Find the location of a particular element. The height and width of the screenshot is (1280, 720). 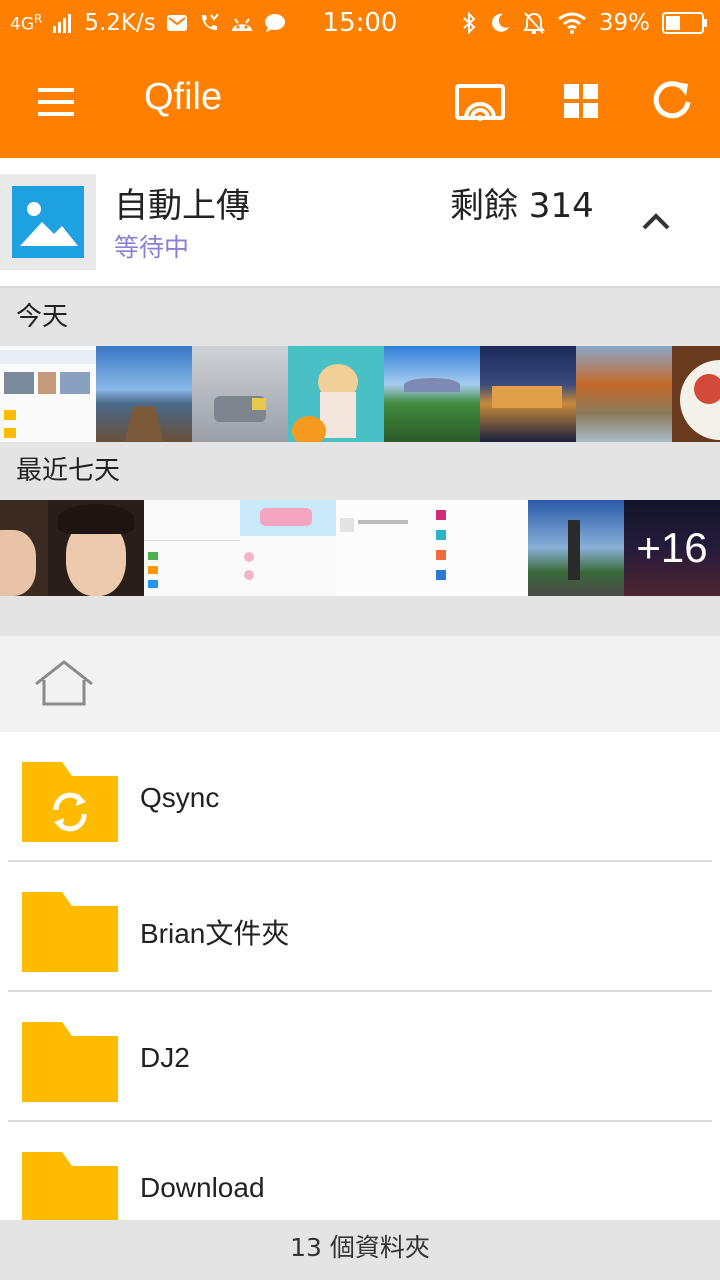

alarm-off-icon is located at coordinates (534, 23).